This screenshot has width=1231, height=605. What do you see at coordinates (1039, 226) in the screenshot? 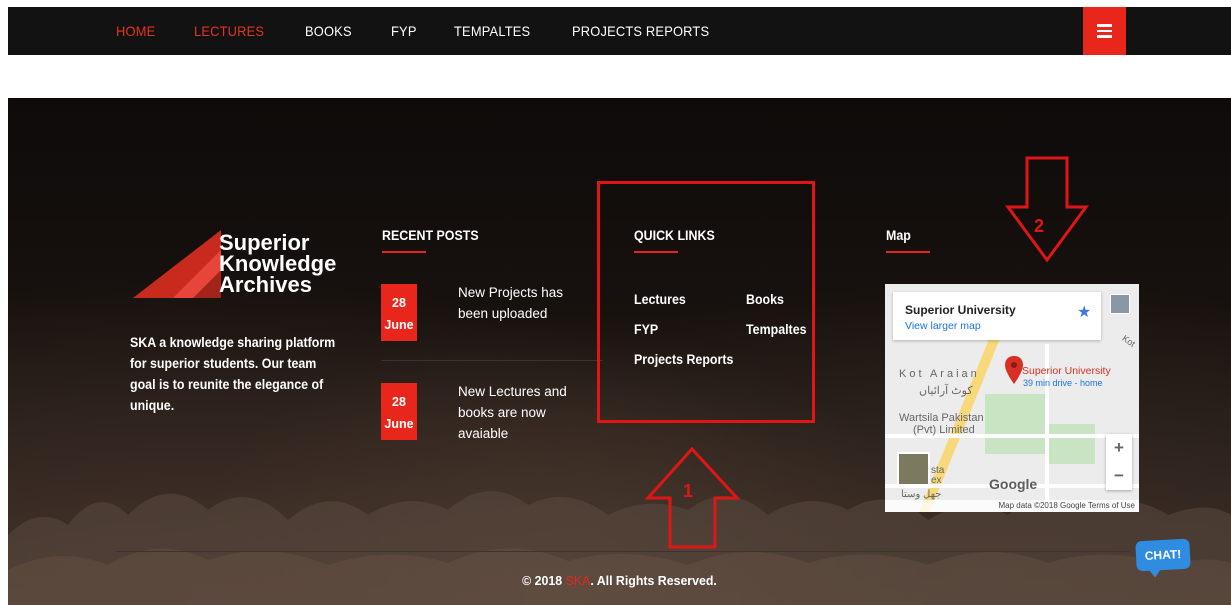
I see `annotation-number-2: 2` at bounding box center [1039, 226].